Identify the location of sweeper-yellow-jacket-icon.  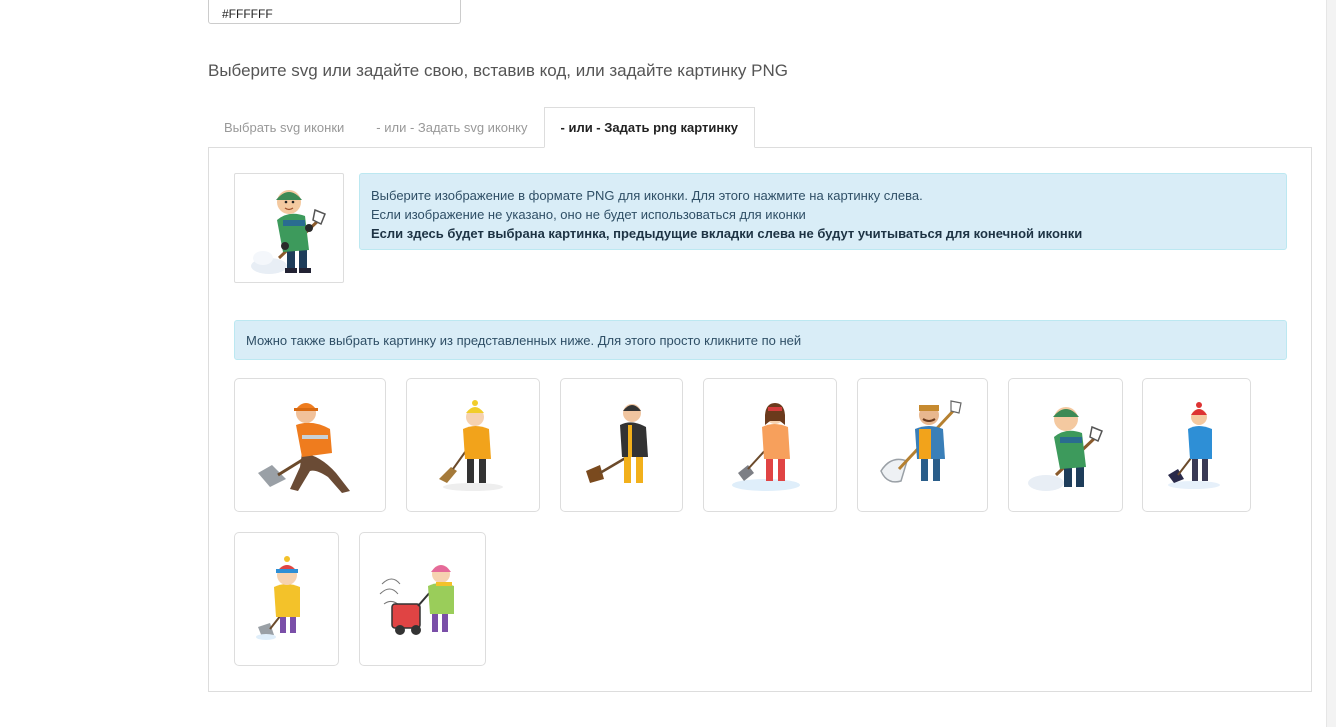
(471, 445).